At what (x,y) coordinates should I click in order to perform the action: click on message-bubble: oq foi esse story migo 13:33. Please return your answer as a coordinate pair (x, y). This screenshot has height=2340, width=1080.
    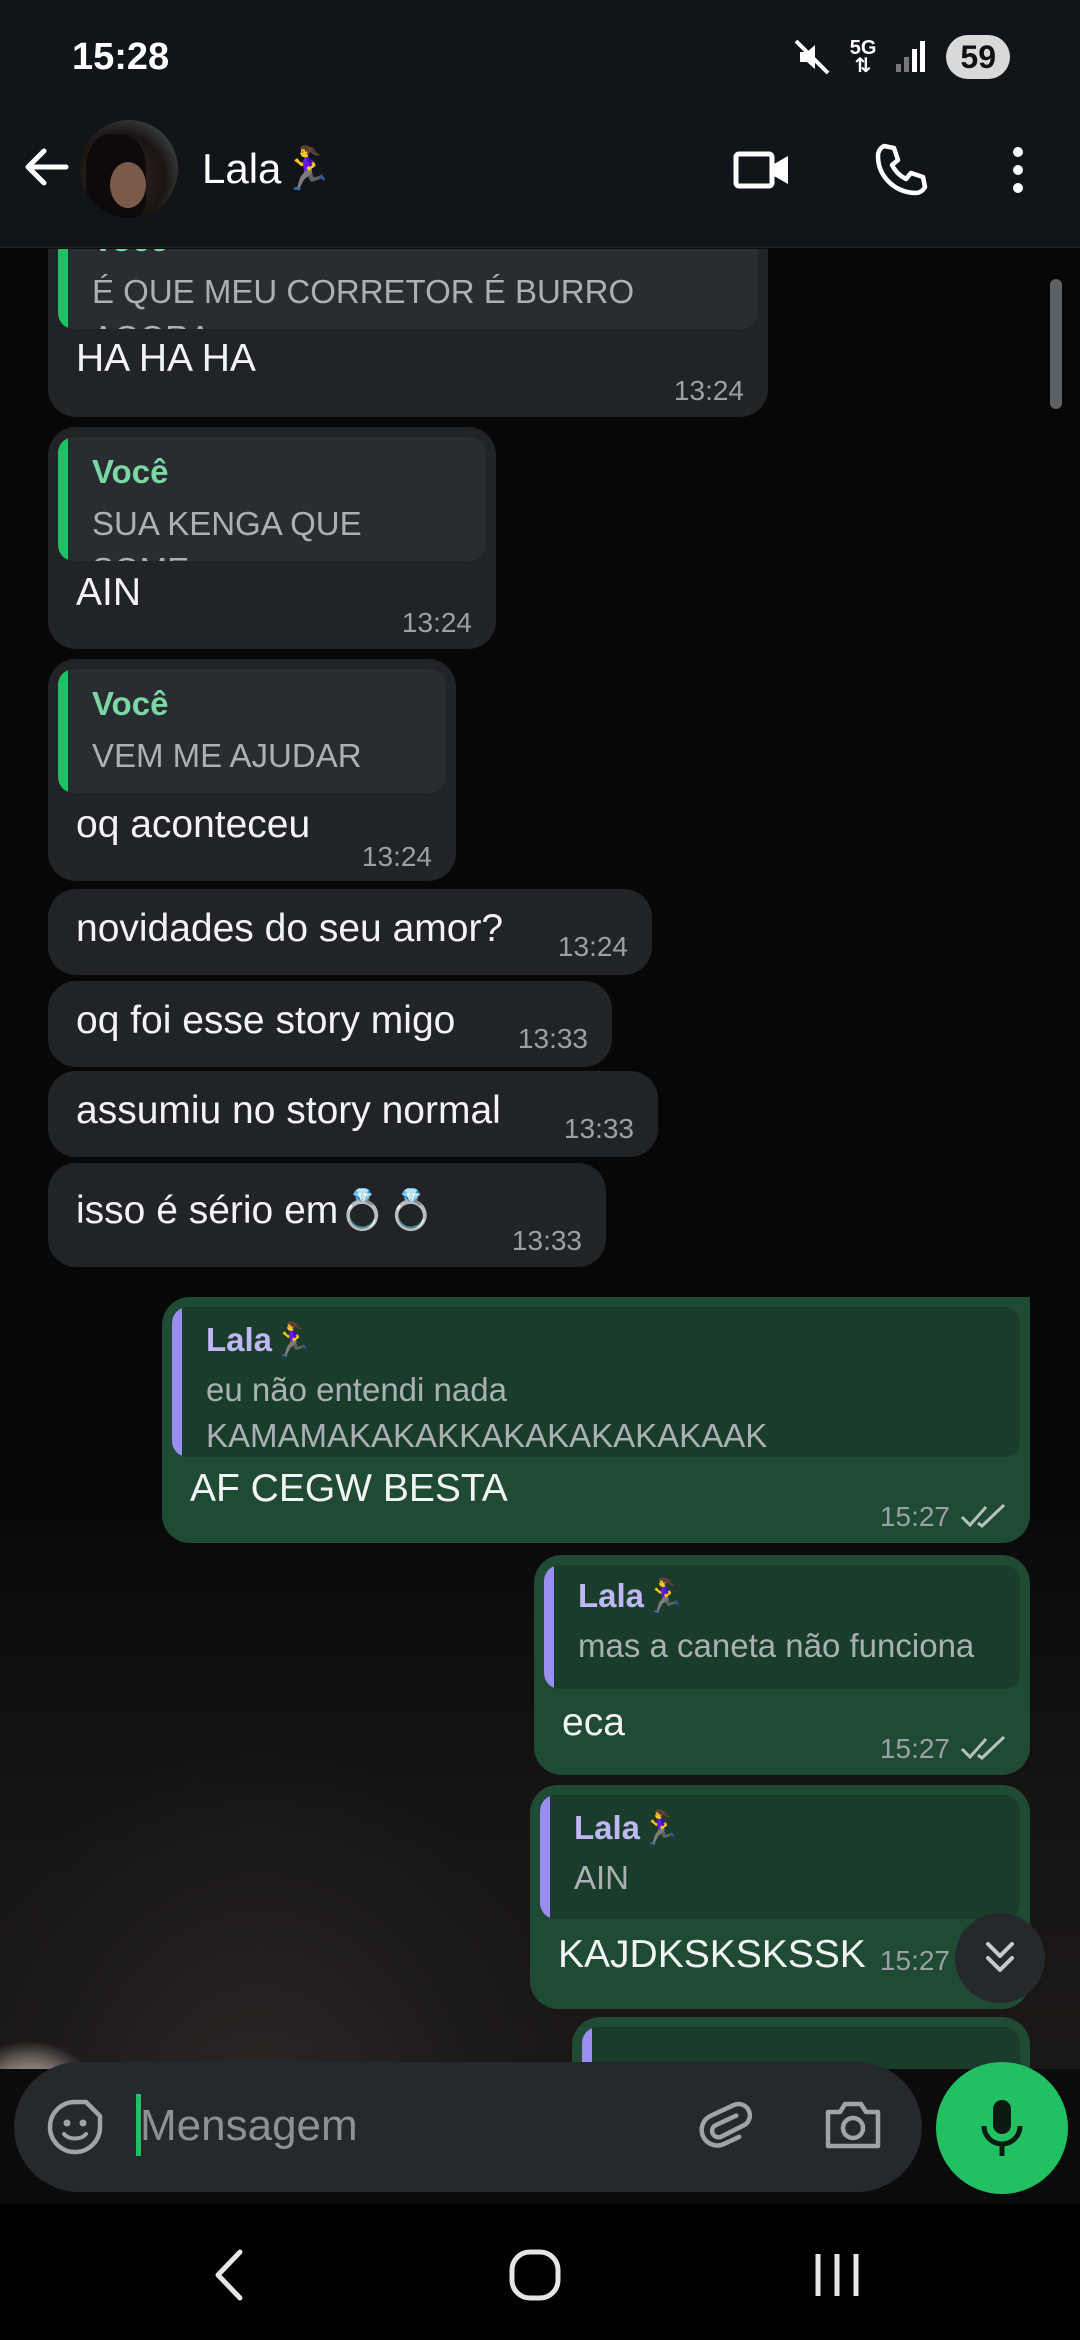
    Looking at the image, I should click on (330, 1024).